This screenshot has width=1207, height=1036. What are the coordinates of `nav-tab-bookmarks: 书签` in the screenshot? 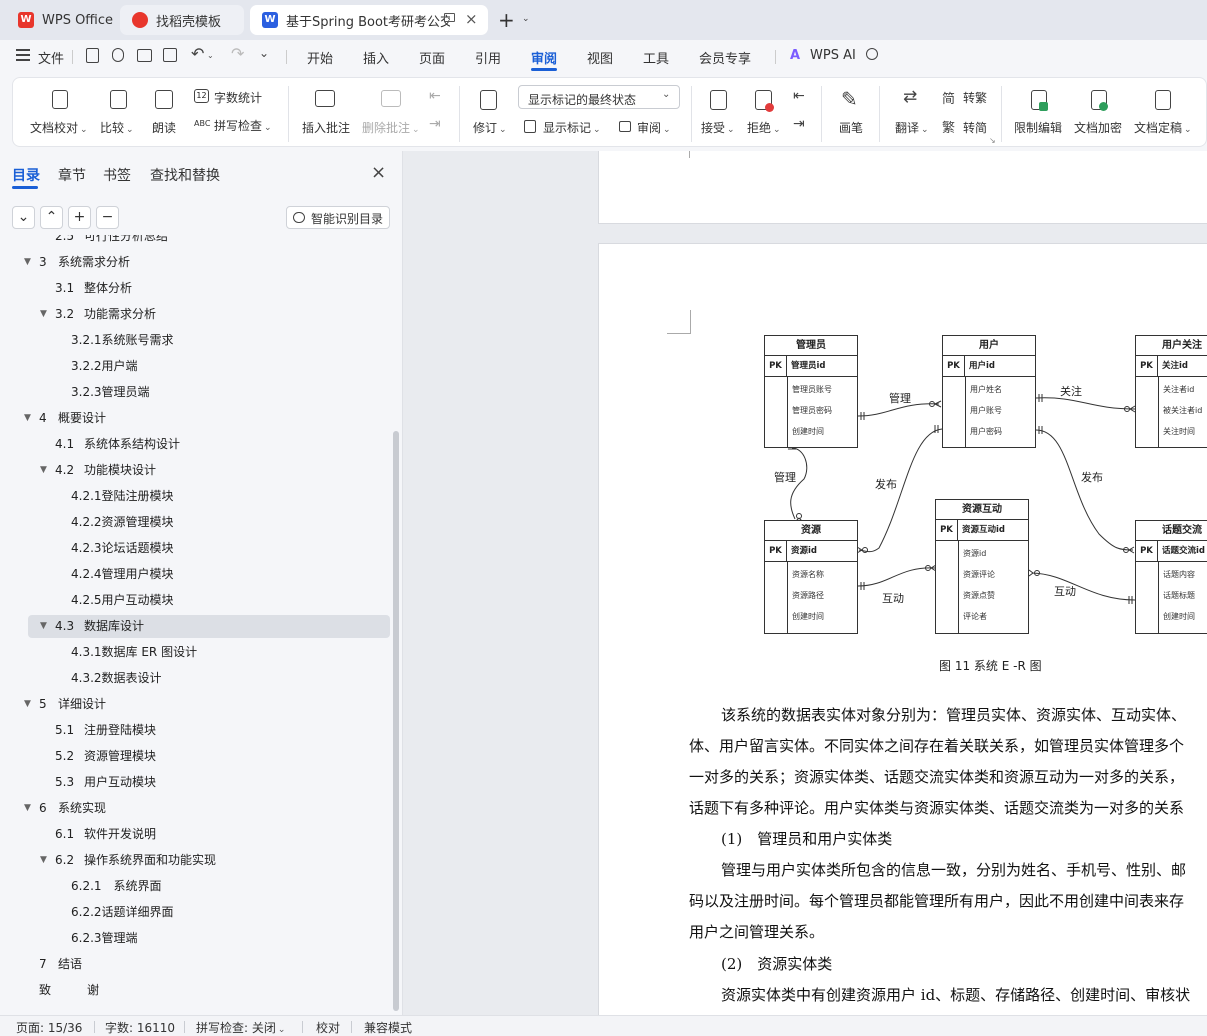 It's located at (117, 175).